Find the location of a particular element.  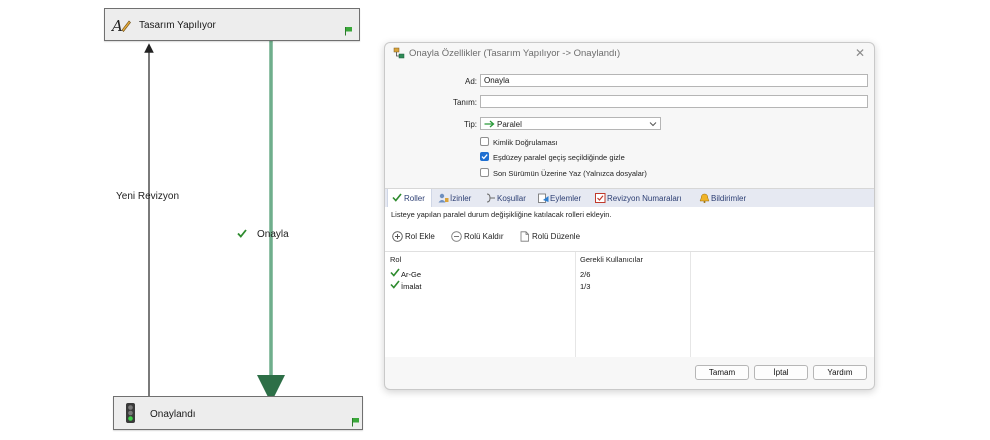

tab-conditions: Koşullar is located at coordinates (509, 198).